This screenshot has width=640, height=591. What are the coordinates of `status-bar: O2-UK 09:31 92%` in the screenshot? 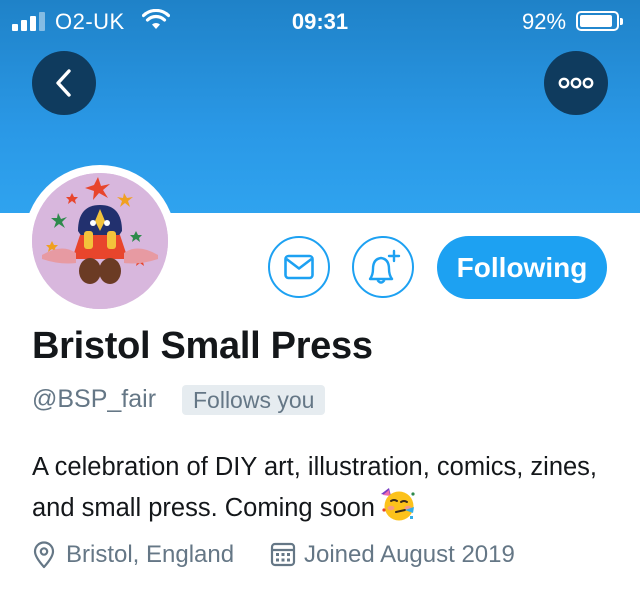 It's located at (320, 21).